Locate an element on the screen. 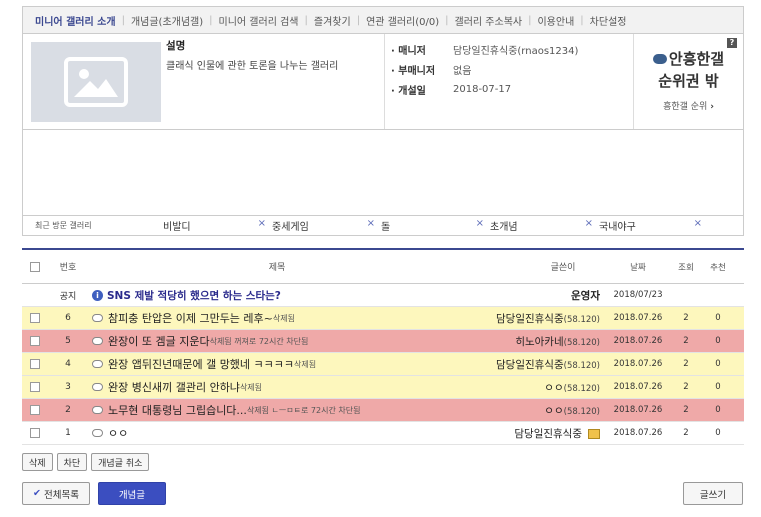 The width and height of the screenshot is (761, 517). rank-link: 흥한갤 순위 › is located at coordinates (688, 105).